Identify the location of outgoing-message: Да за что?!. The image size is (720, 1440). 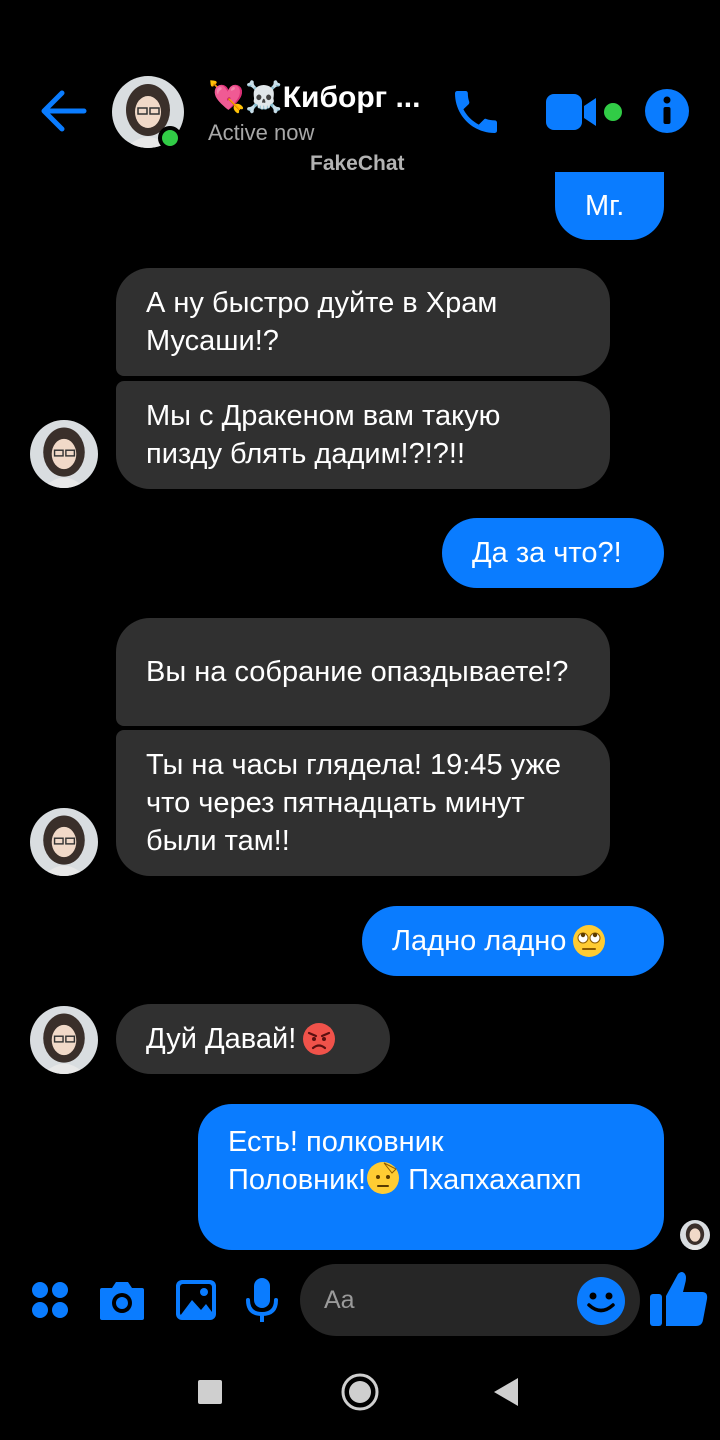
(553, 553).